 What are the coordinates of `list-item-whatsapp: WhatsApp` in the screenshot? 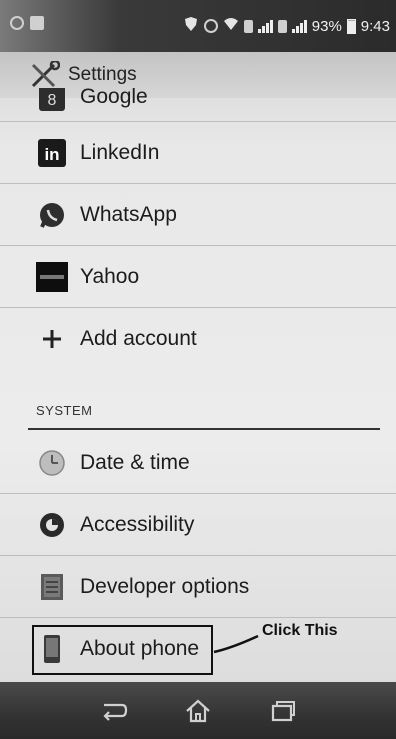 It's located at (198, 215).